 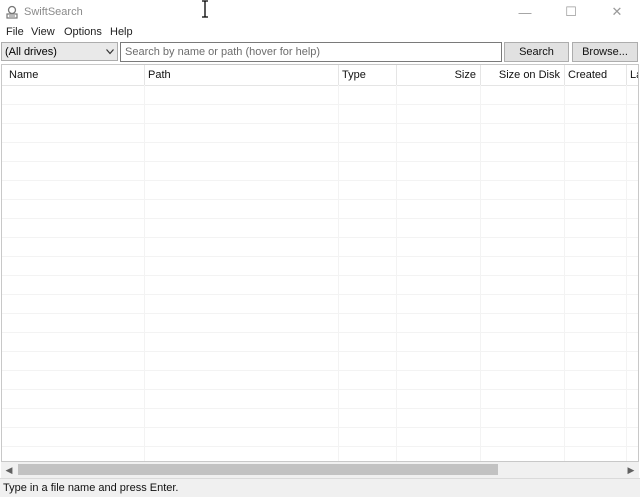 What do you see at coordinates (320, 487) in the screenshot?
I see `status-bar: Type in a file name and press Enter.` at bounding box center [320, 487].